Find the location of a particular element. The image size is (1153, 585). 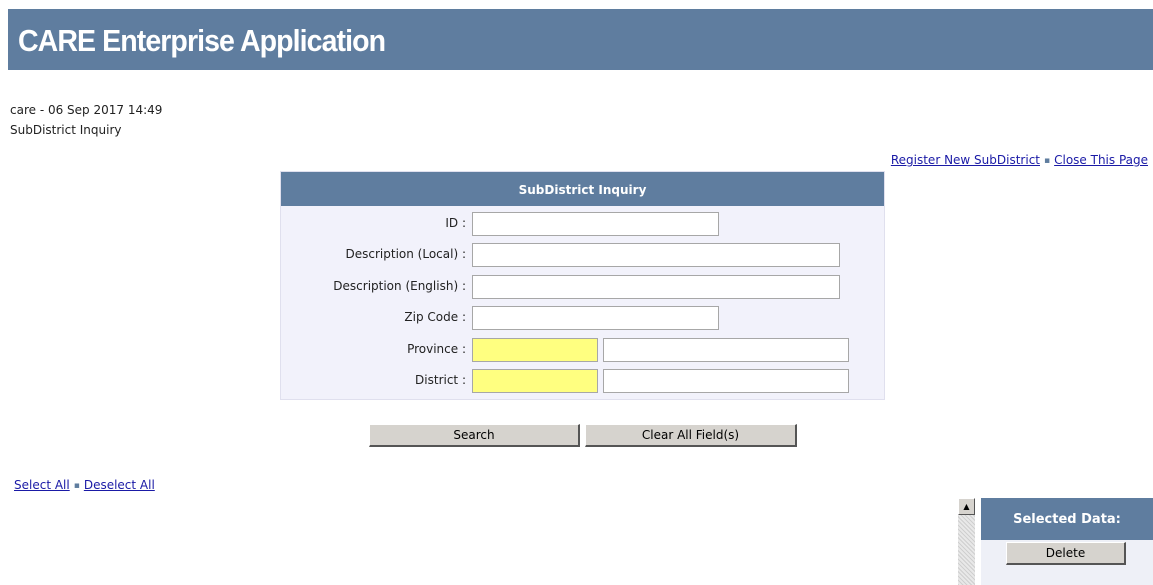

close-page-link: Close This Page is located at coordinates (1101, 160).